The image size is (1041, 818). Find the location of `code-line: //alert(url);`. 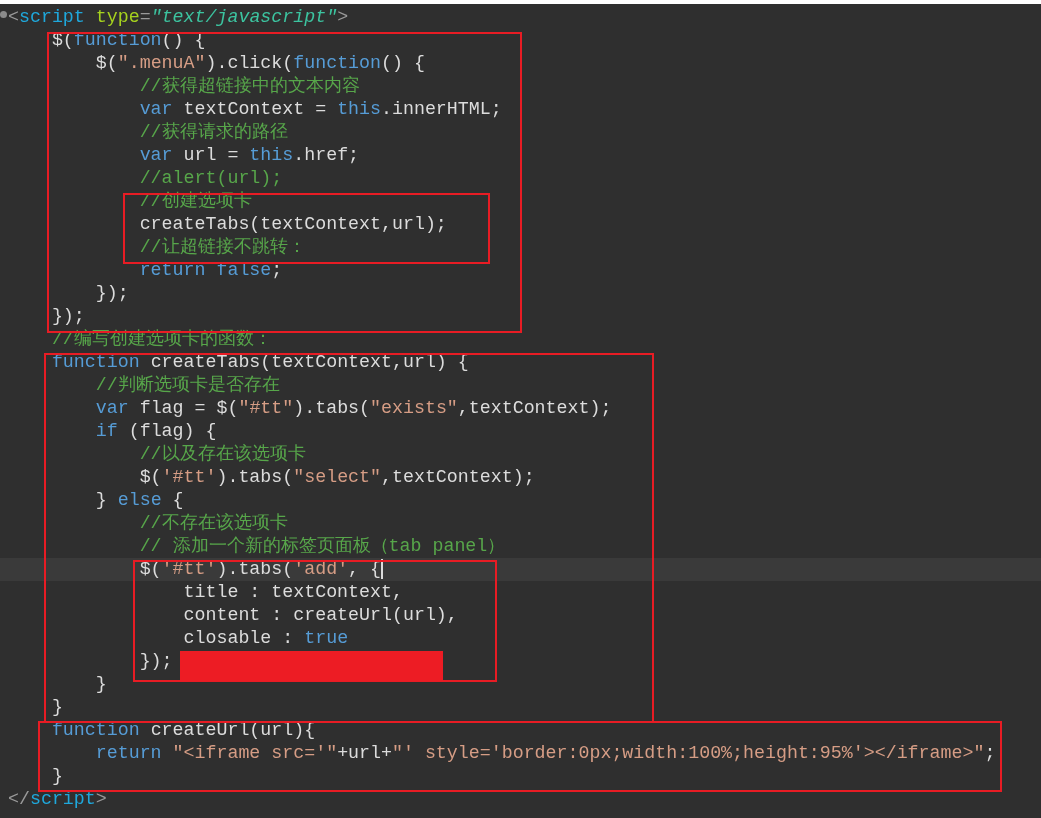

code-line: //alert(url); is located at coordinates (210, 178).